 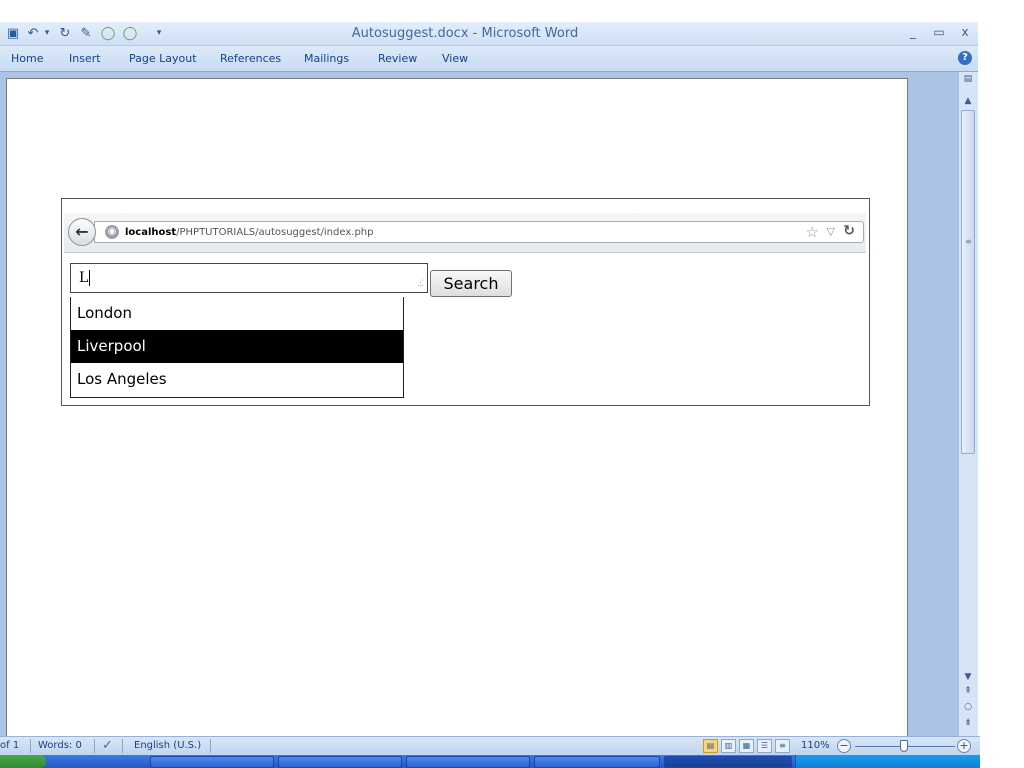 I want to click on search-input-value: L, so click(x=84, y=278).